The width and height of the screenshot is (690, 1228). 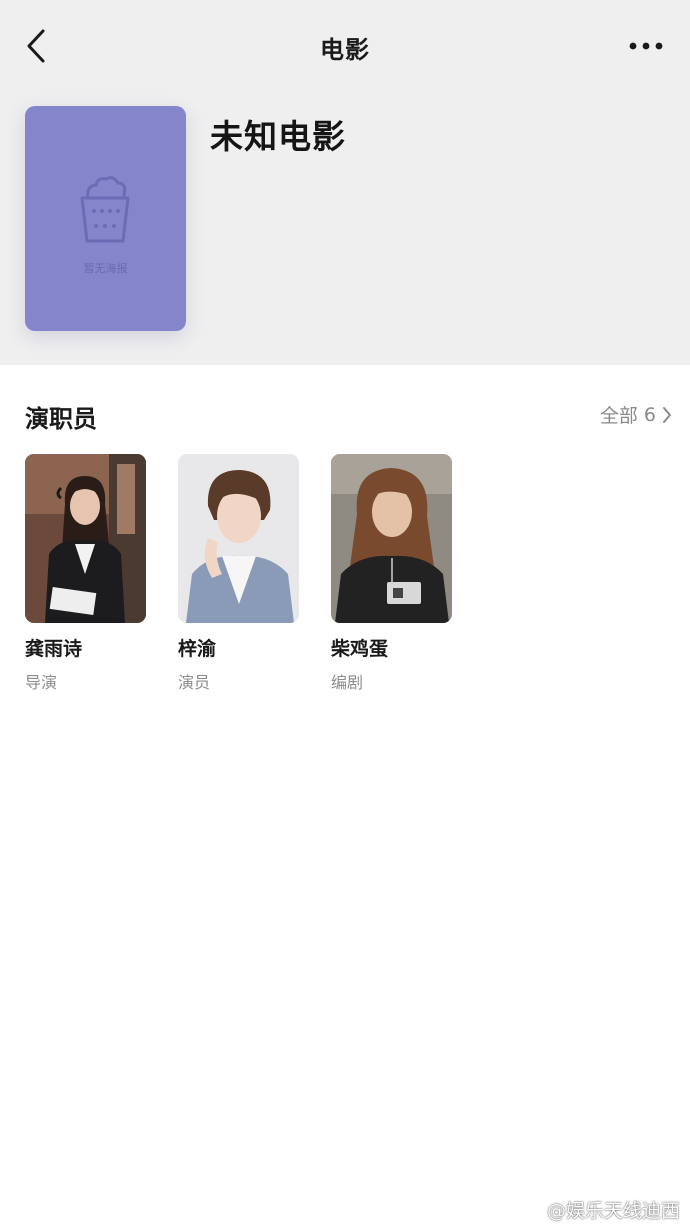 I want to click on movie-poster: 暂无海报, so click(x=105, y=218).